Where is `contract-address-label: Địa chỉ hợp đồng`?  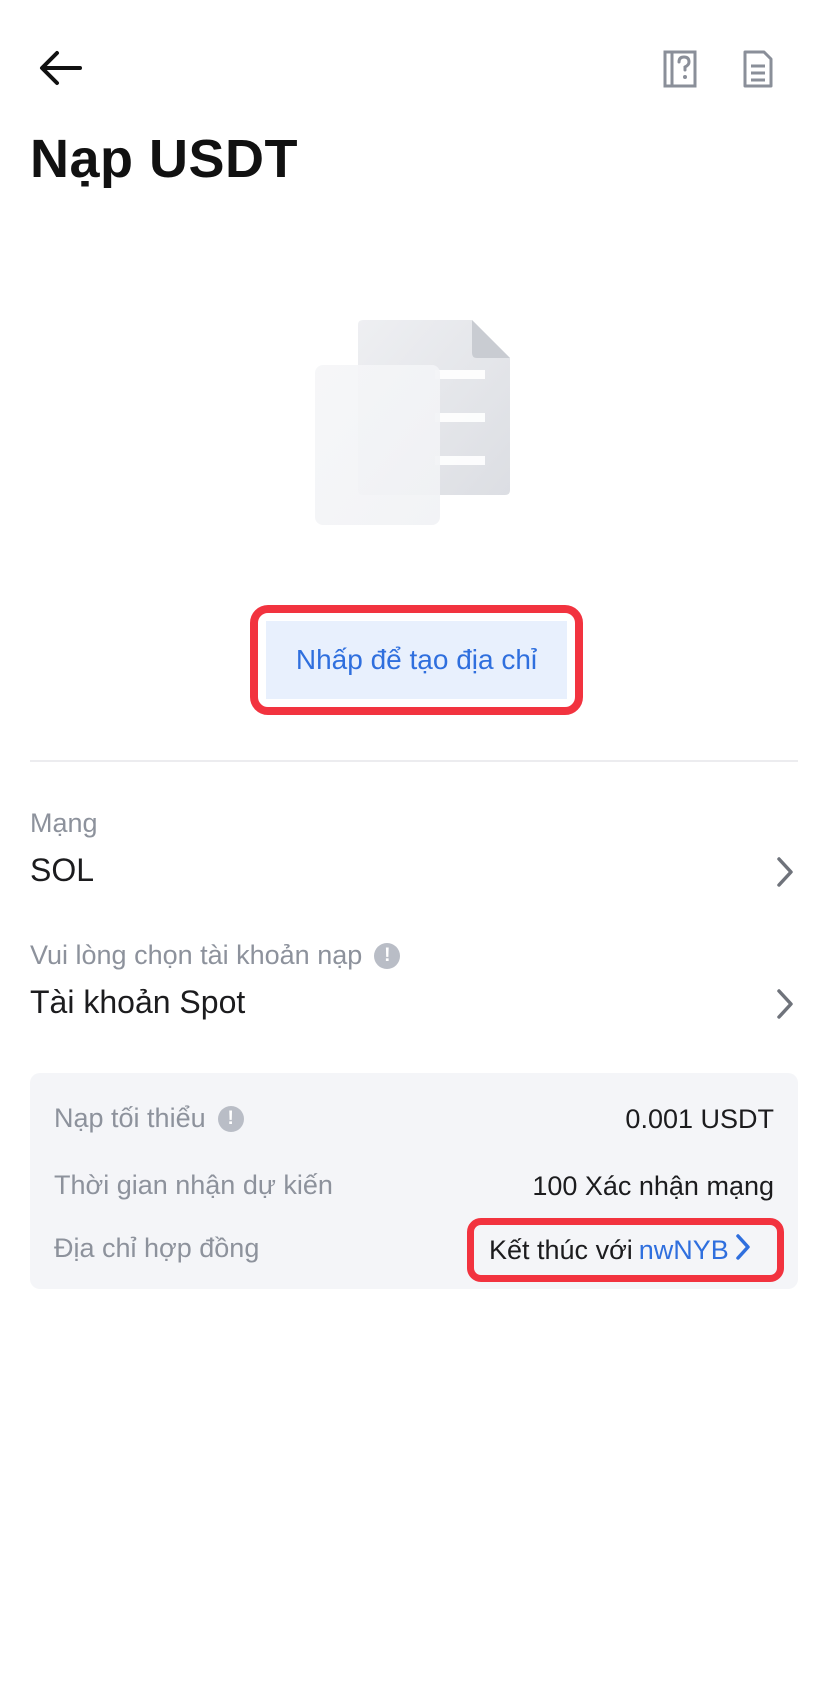 contract-address-label: Địa chỉ hợp đồng is located at coordinates (156, 1248).